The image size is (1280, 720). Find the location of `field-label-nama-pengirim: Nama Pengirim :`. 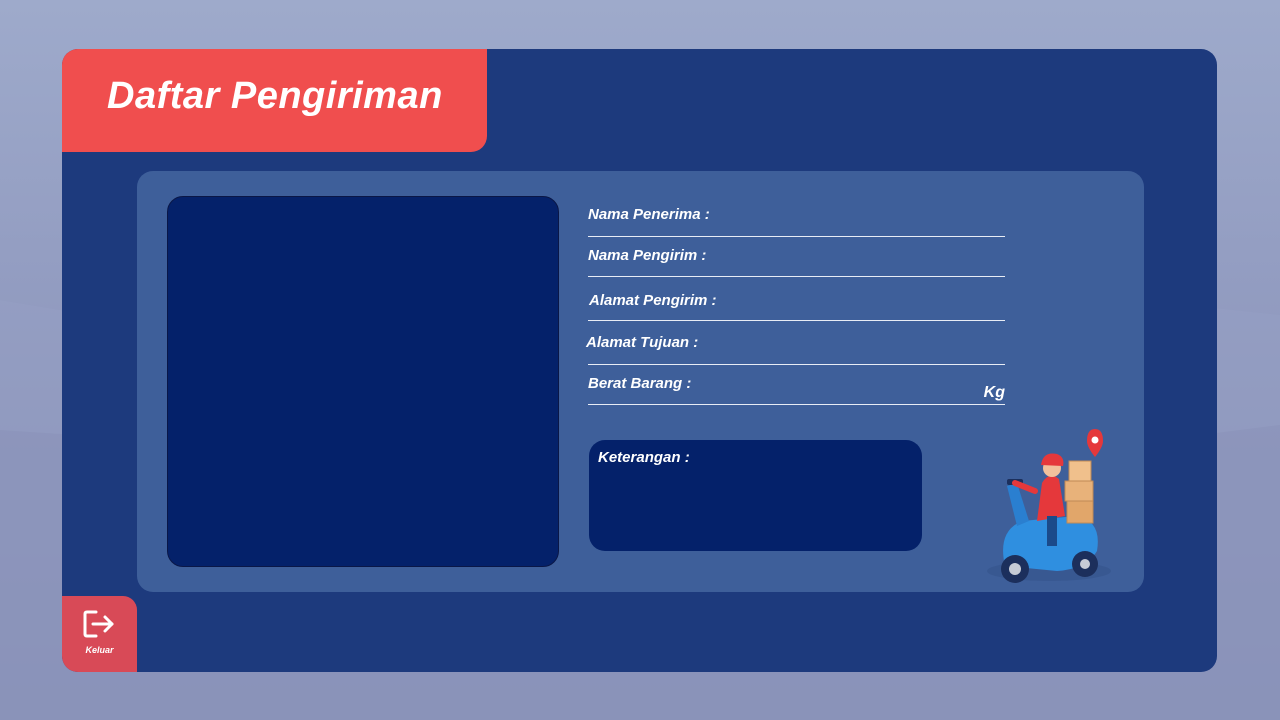

field-label-nama-pengirim: Nama Pengirim : is located at coordinates (647, 255).